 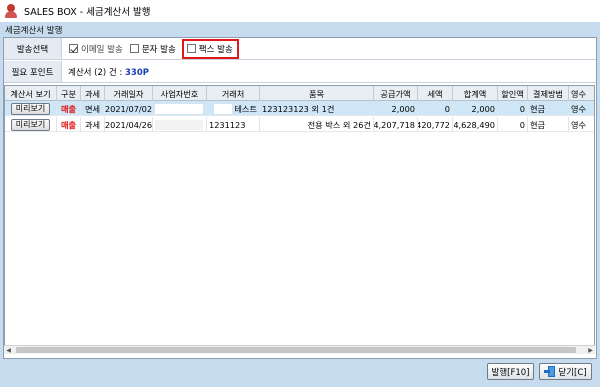 I want to click on date-cell: 2021/04/26, so click(x=129, y=124).